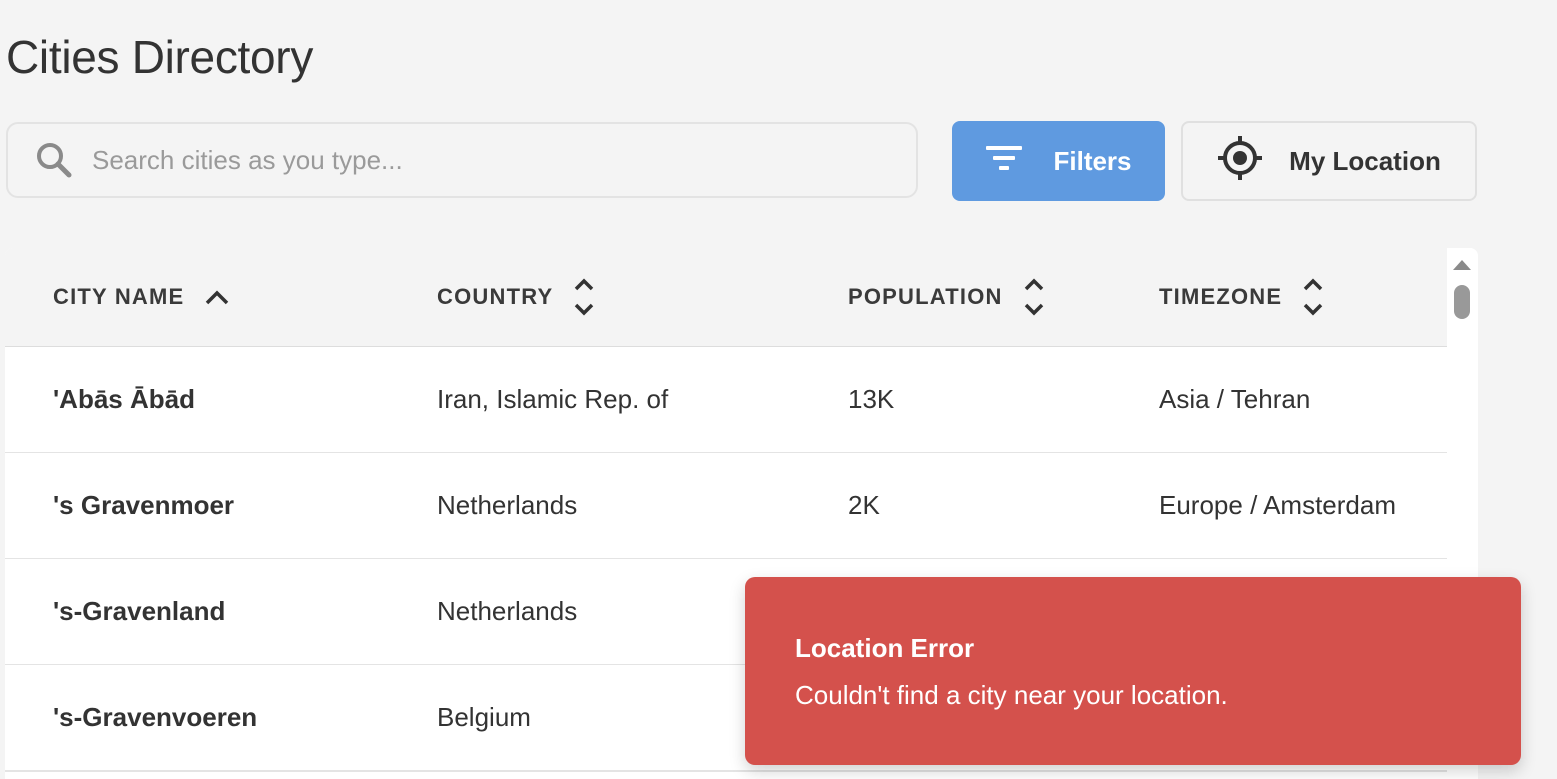 The height and width of the screenshot is (779, 1557). I want to click on filter-icon, so click(1005, 161).